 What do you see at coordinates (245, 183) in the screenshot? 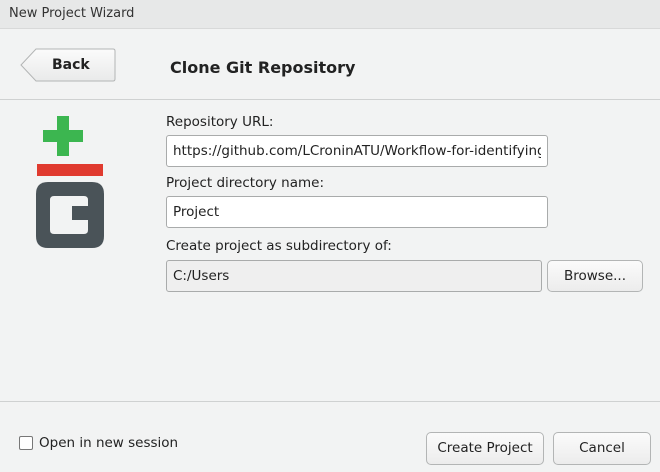
I see `project-directory-name-label: Project directory name:` at bounding box center [245, 183].